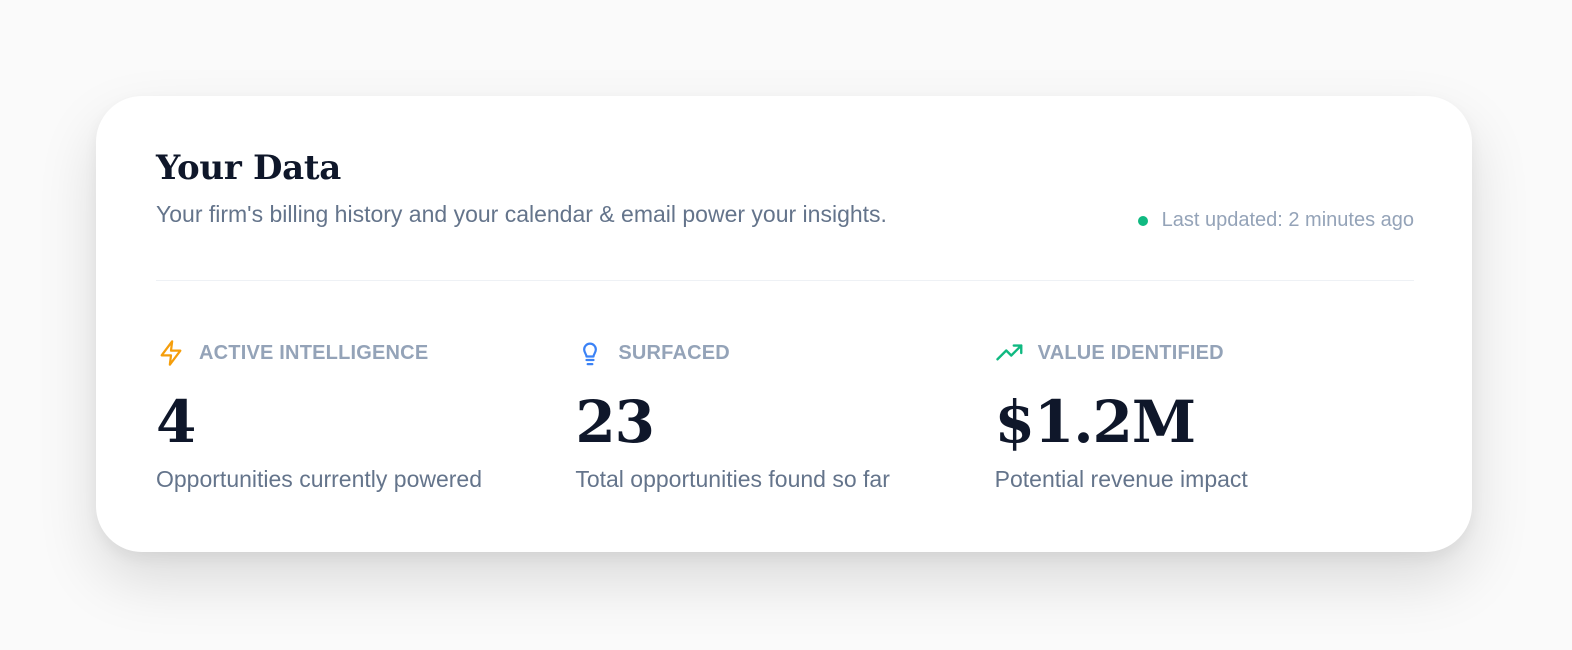  Describe the element at coordinates (319, 479) in the screenshot. I see `stat-description: Opportunities currently powered` at that location.